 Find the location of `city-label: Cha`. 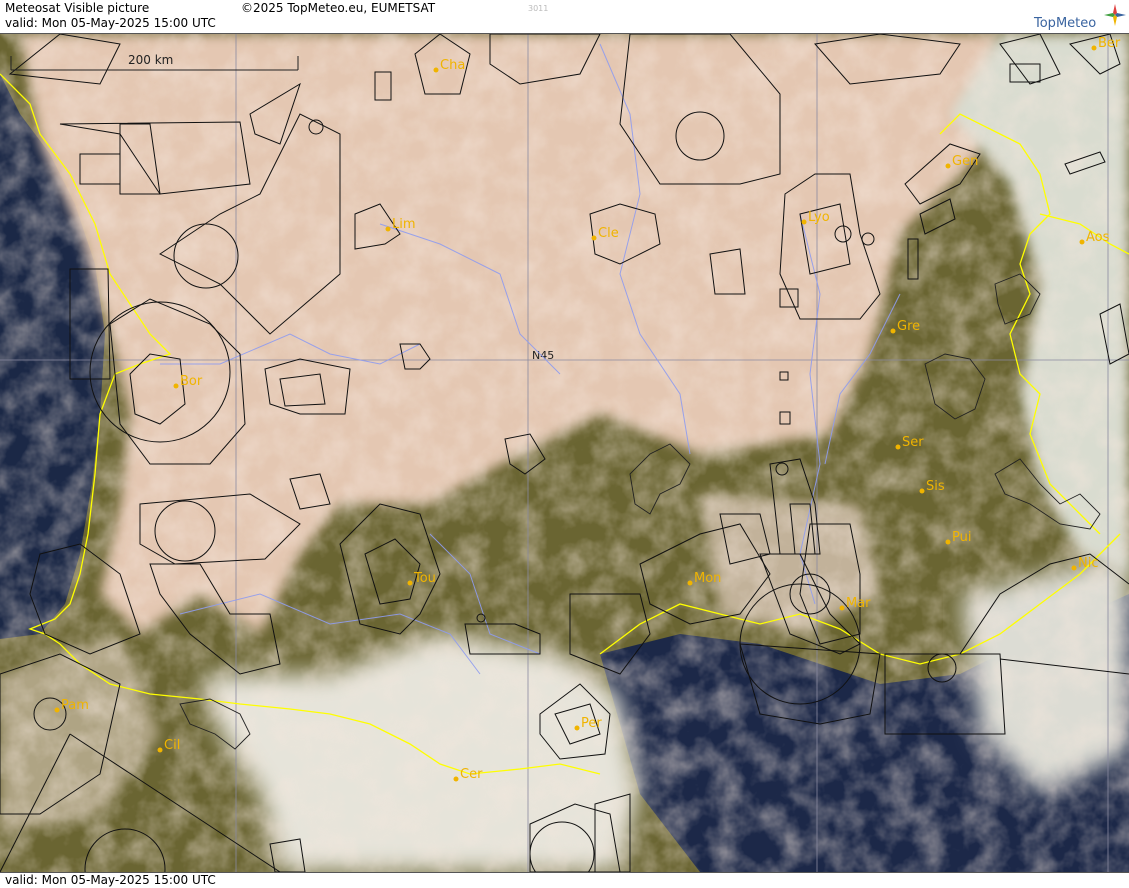

city-label: Cha is located at coordinates (452, 65).